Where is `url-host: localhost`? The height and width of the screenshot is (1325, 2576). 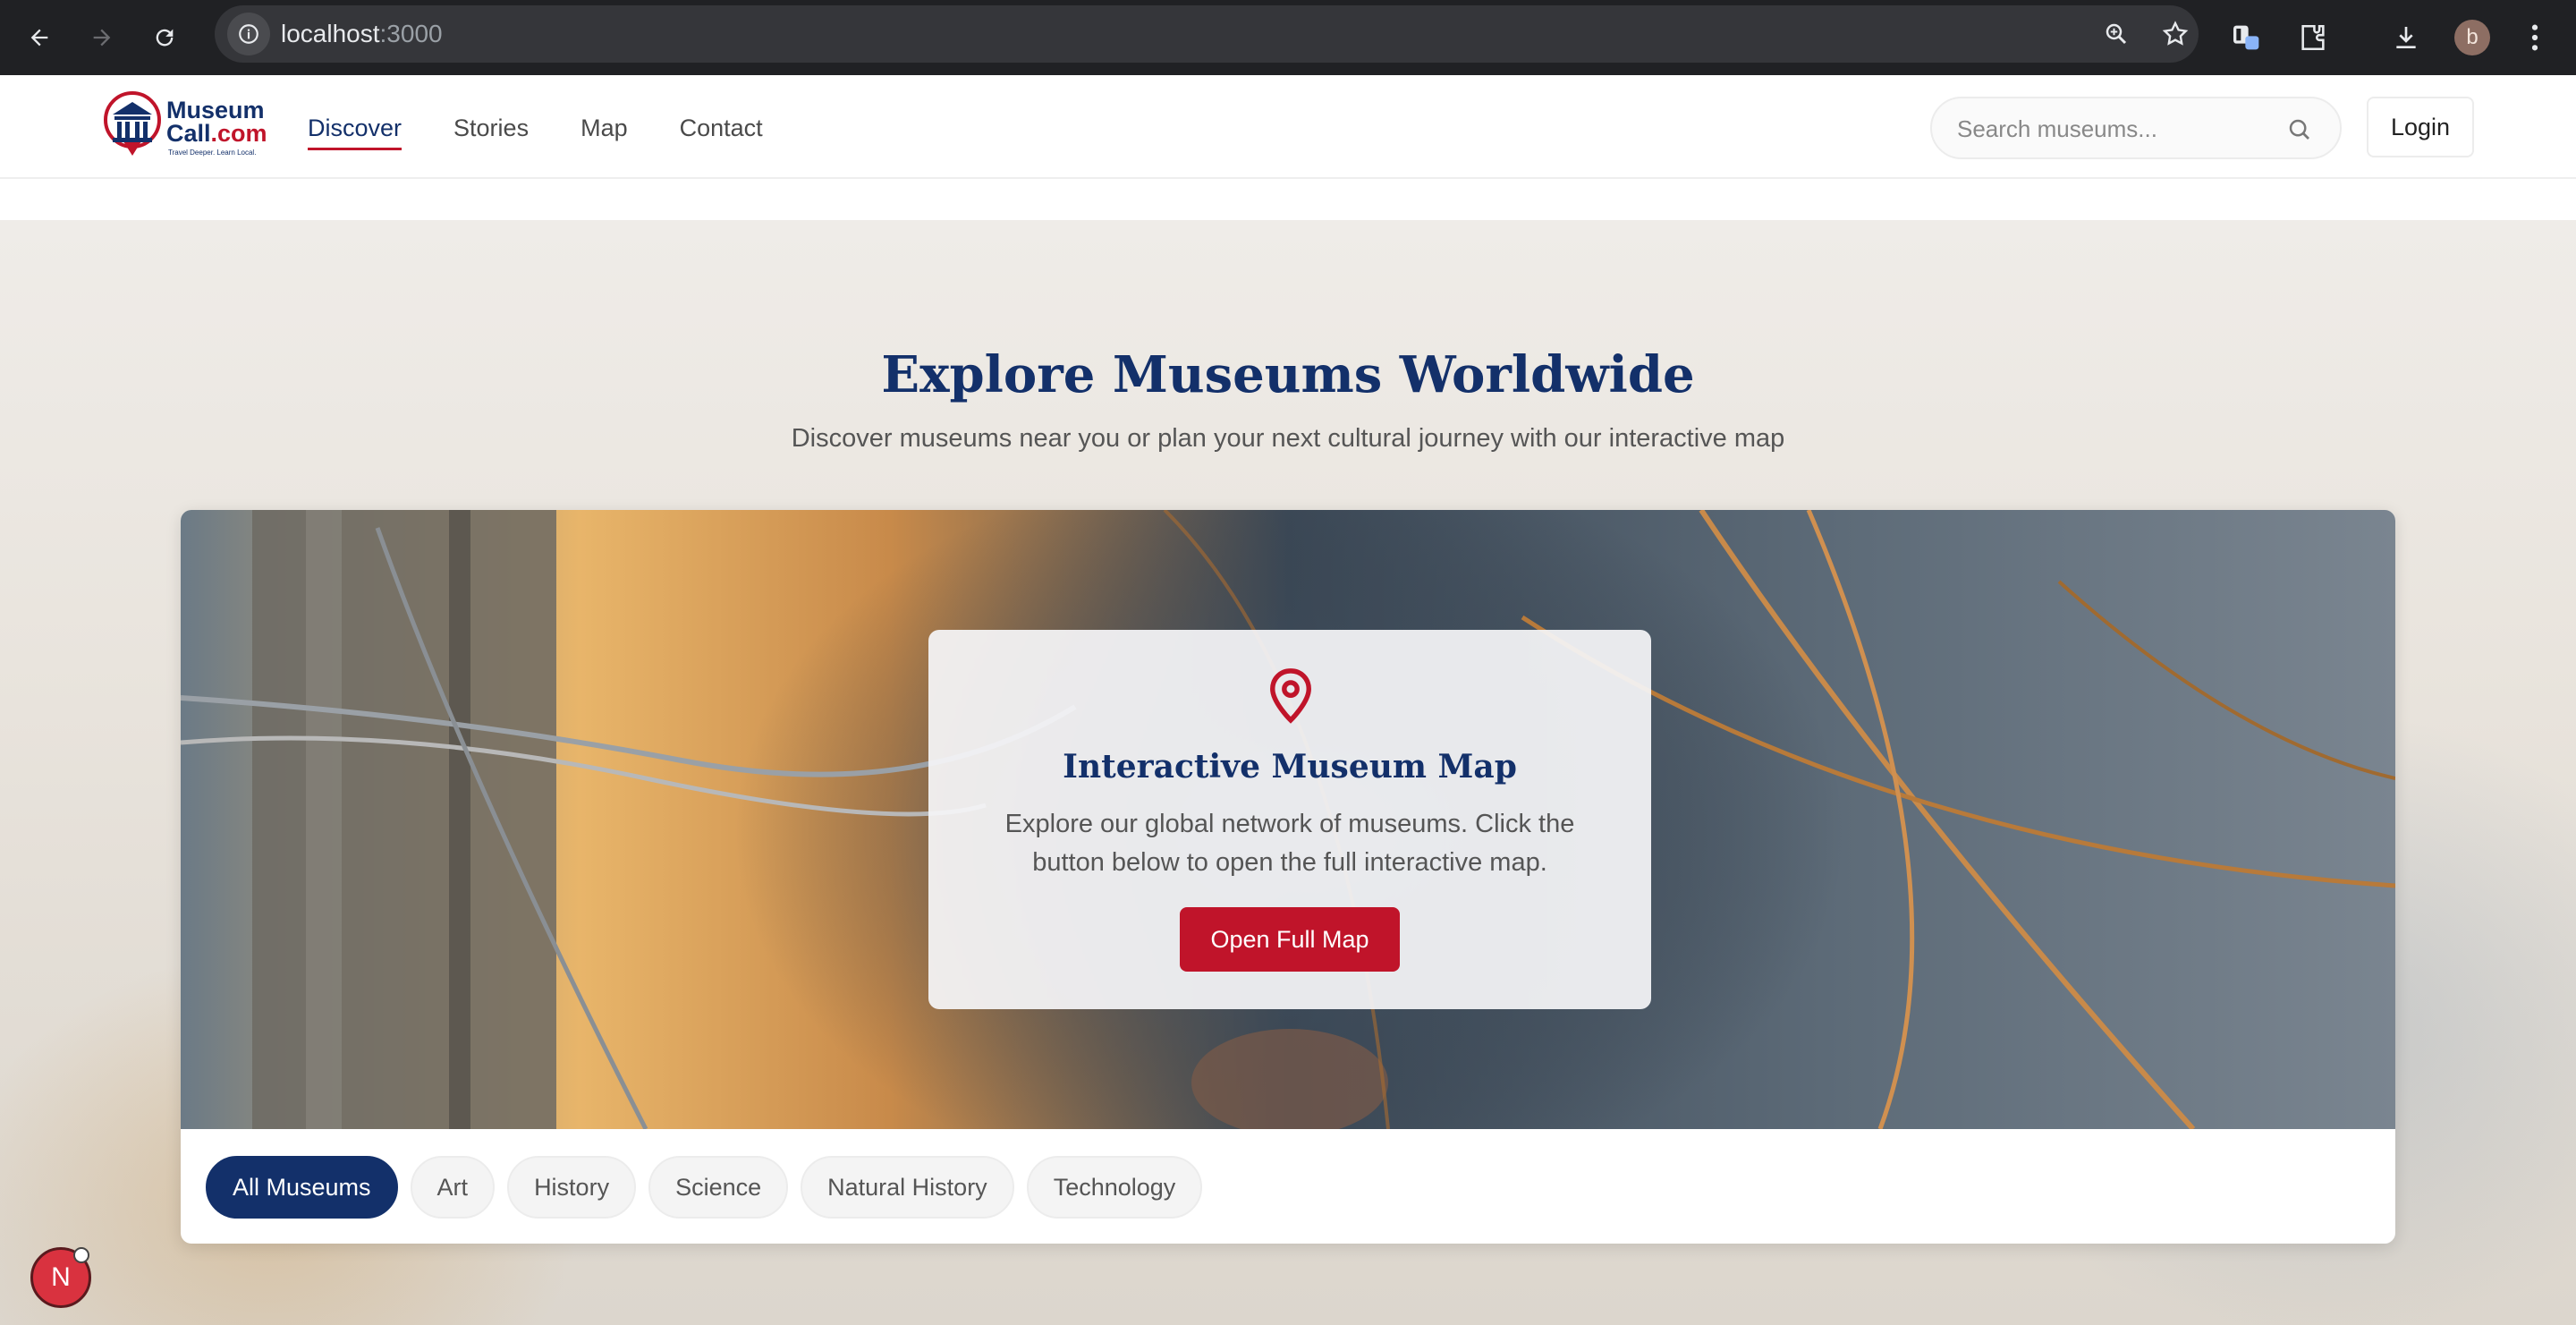
url-host: localhost is located at coordinates (330, 34).